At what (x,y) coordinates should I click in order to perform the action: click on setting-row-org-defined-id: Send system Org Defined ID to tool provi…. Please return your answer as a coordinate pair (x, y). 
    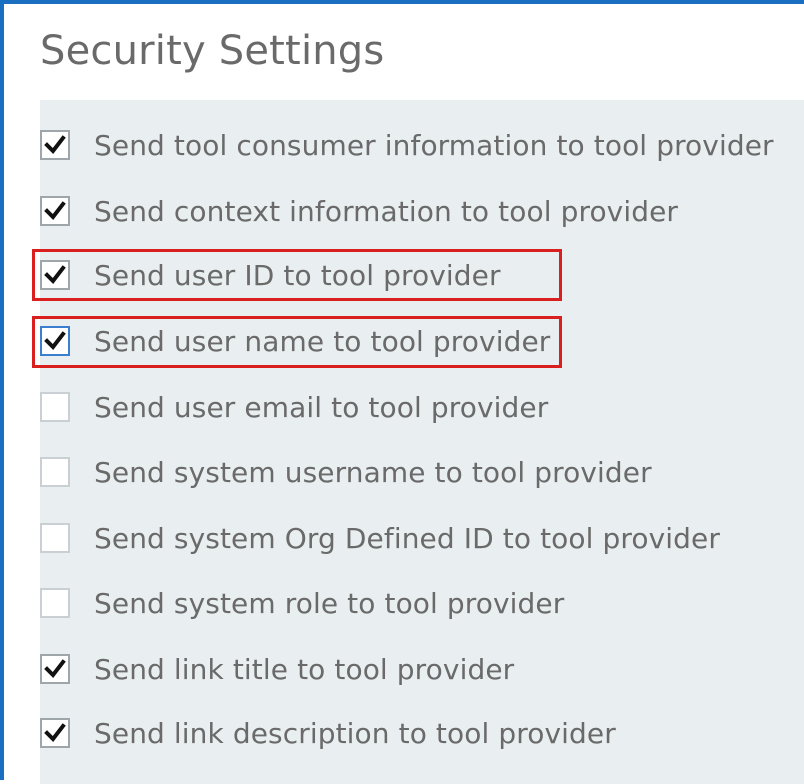
    Looking at the image, I should click on (380, 538).